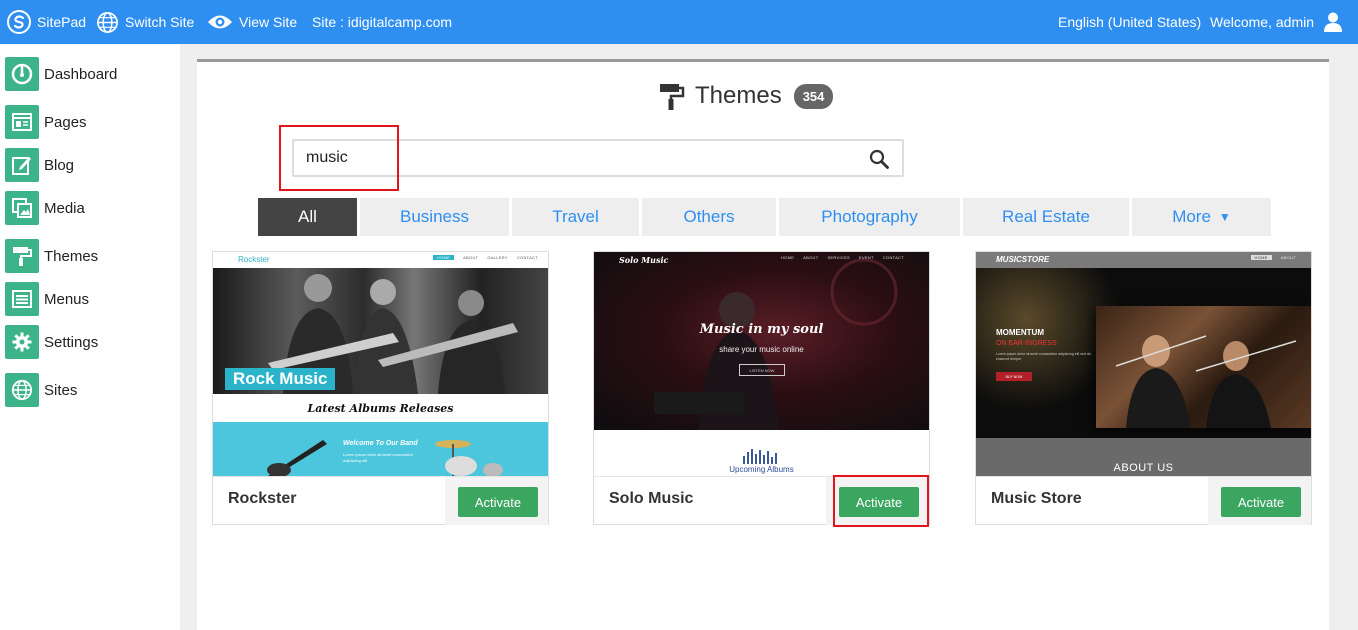  I want to click on sidebar-item-pages: Pages, so click(90, 122).